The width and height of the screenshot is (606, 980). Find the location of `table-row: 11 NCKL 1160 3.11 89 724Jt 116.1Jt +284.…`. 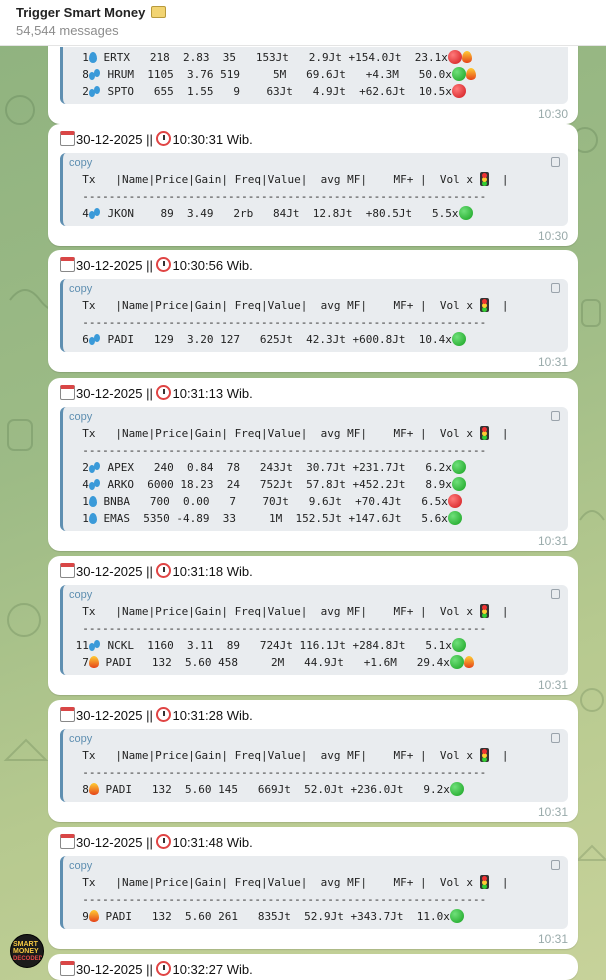

table-row: 11 NCKL 1160 3.11 89 724Jt 116.1Jt +284.… is located at coordinates (314, 645).